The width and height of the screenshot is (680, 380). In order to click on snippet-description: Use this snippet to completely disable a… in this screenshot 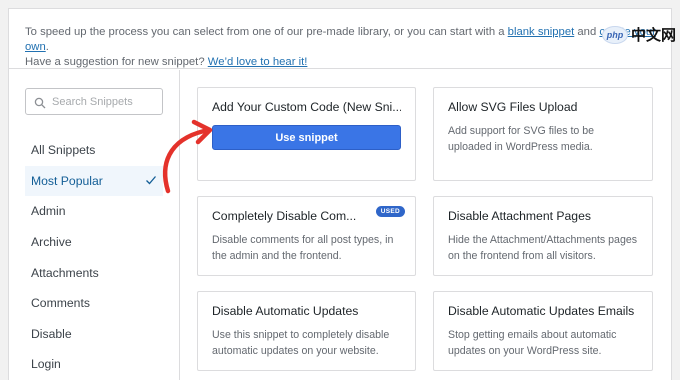, I will do `click(301, 343)`.